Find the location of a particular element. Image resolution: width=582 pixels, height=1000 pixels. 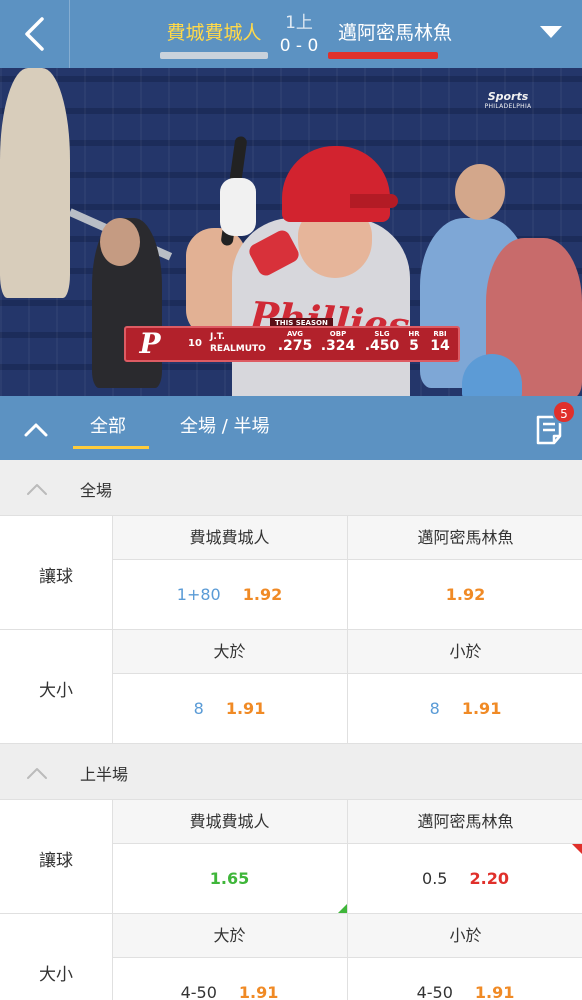

section-full-game: 全場 is located at coordinates (291, 488).